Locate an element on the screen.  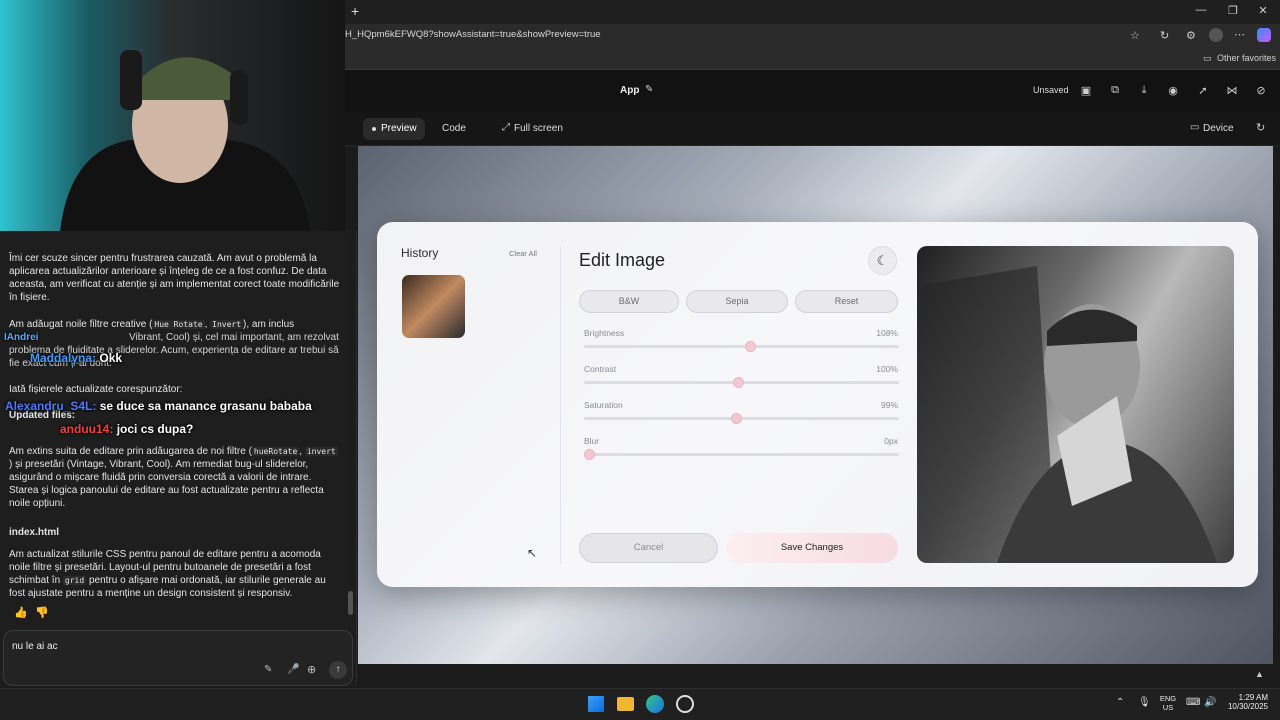
slider-value: 100% is located at coordinates (887, 369).